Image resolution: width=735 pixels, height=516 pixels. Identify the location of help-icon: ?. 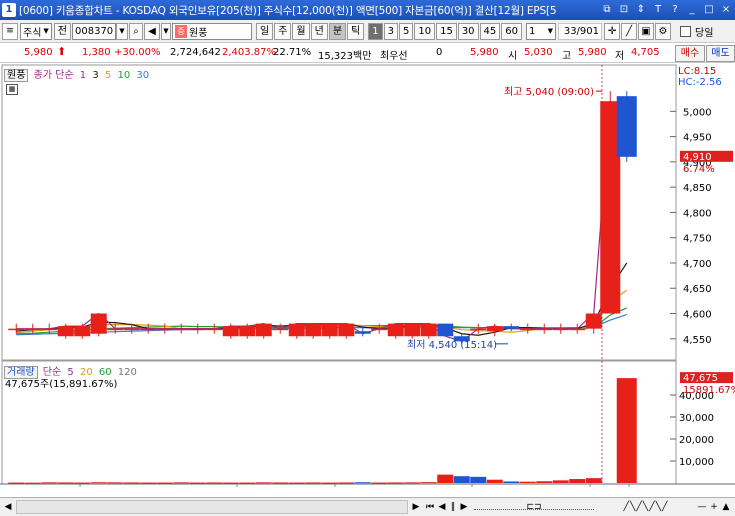
(675, 10).